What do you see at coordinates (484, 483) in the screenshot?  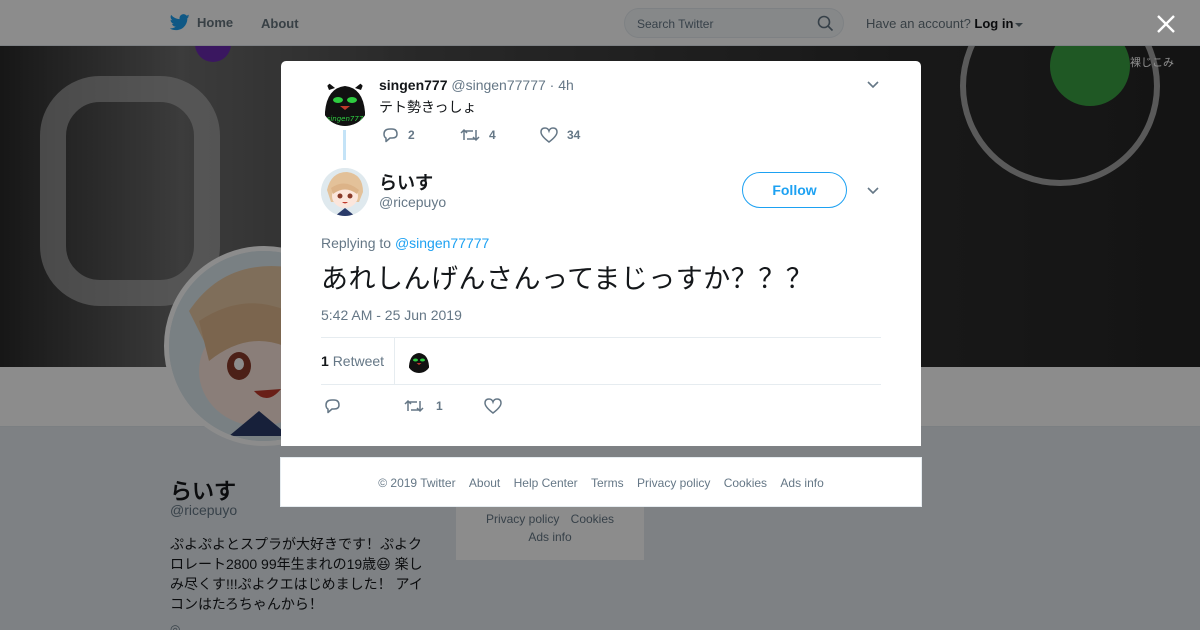 I see `footer-link-about: About` at bounding box center [484, 483].